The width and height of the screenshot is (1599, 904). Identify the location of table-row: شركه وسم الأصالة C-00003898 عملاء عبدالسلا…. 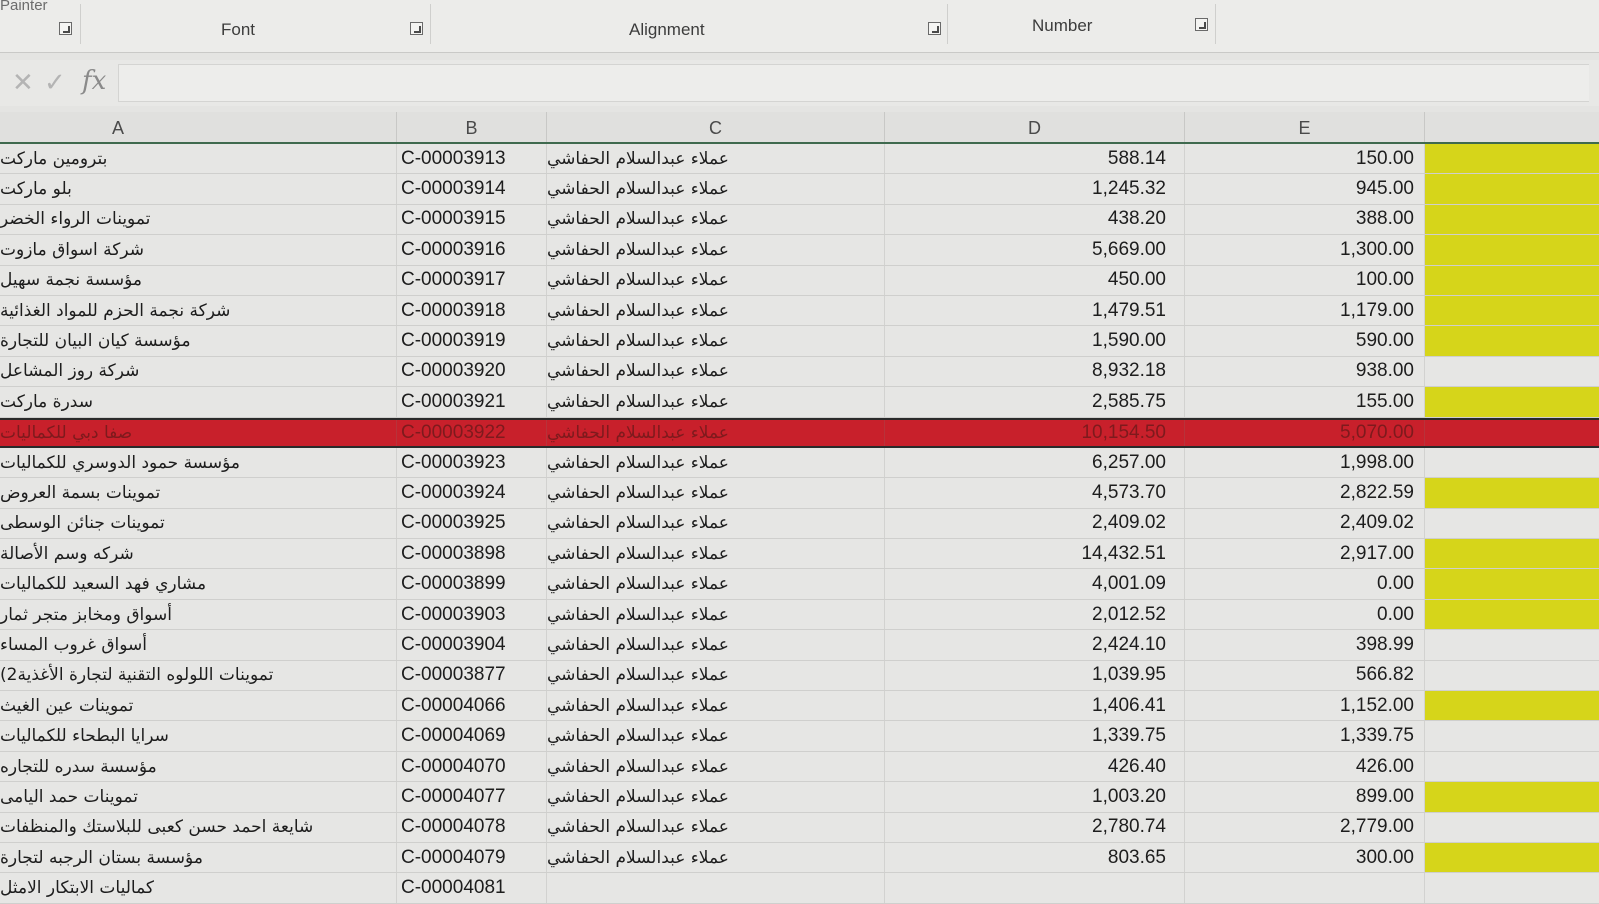
(799, 554).